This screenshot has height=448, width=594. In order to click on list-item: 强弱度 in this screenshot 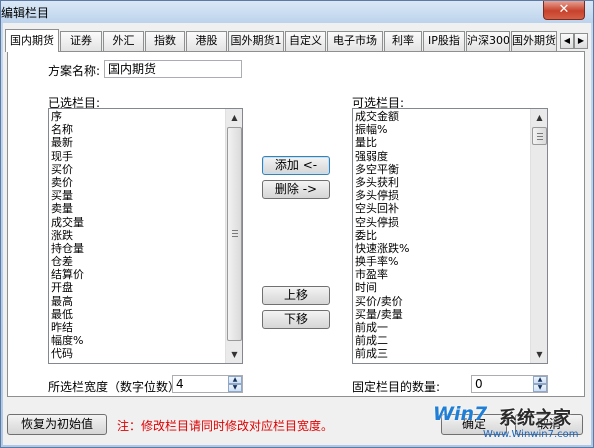, I will do `click(442, 156)`.